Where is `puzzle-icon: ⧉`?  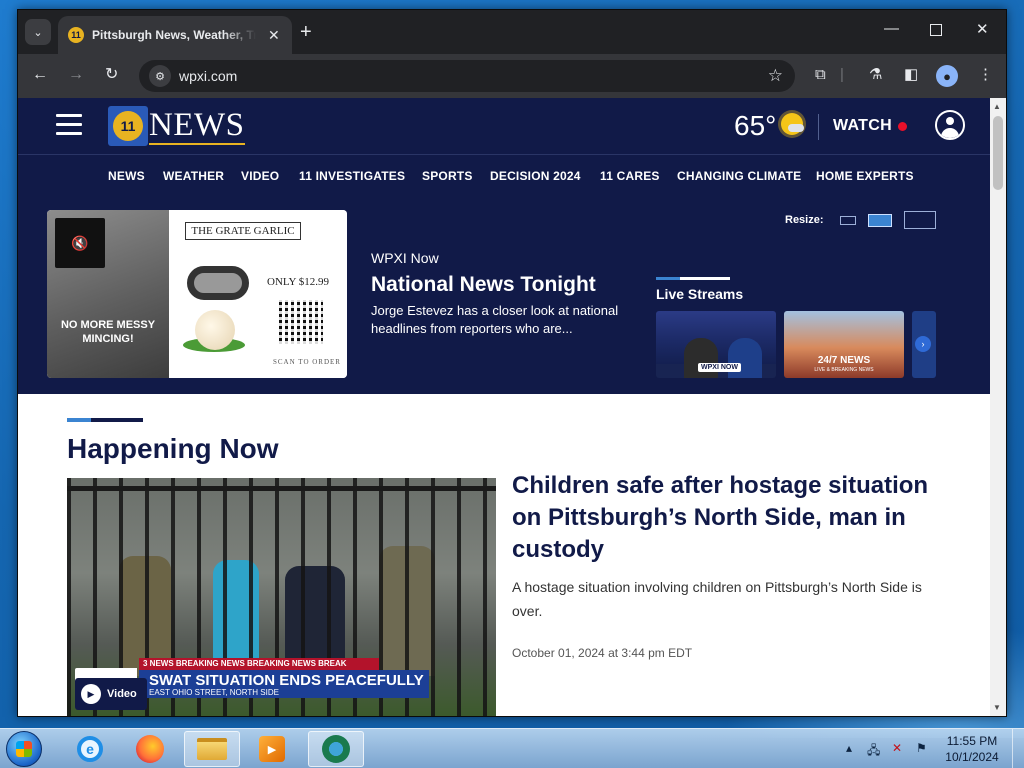
puzzle-icon: ⧉ is located at coordinates (820, 75).